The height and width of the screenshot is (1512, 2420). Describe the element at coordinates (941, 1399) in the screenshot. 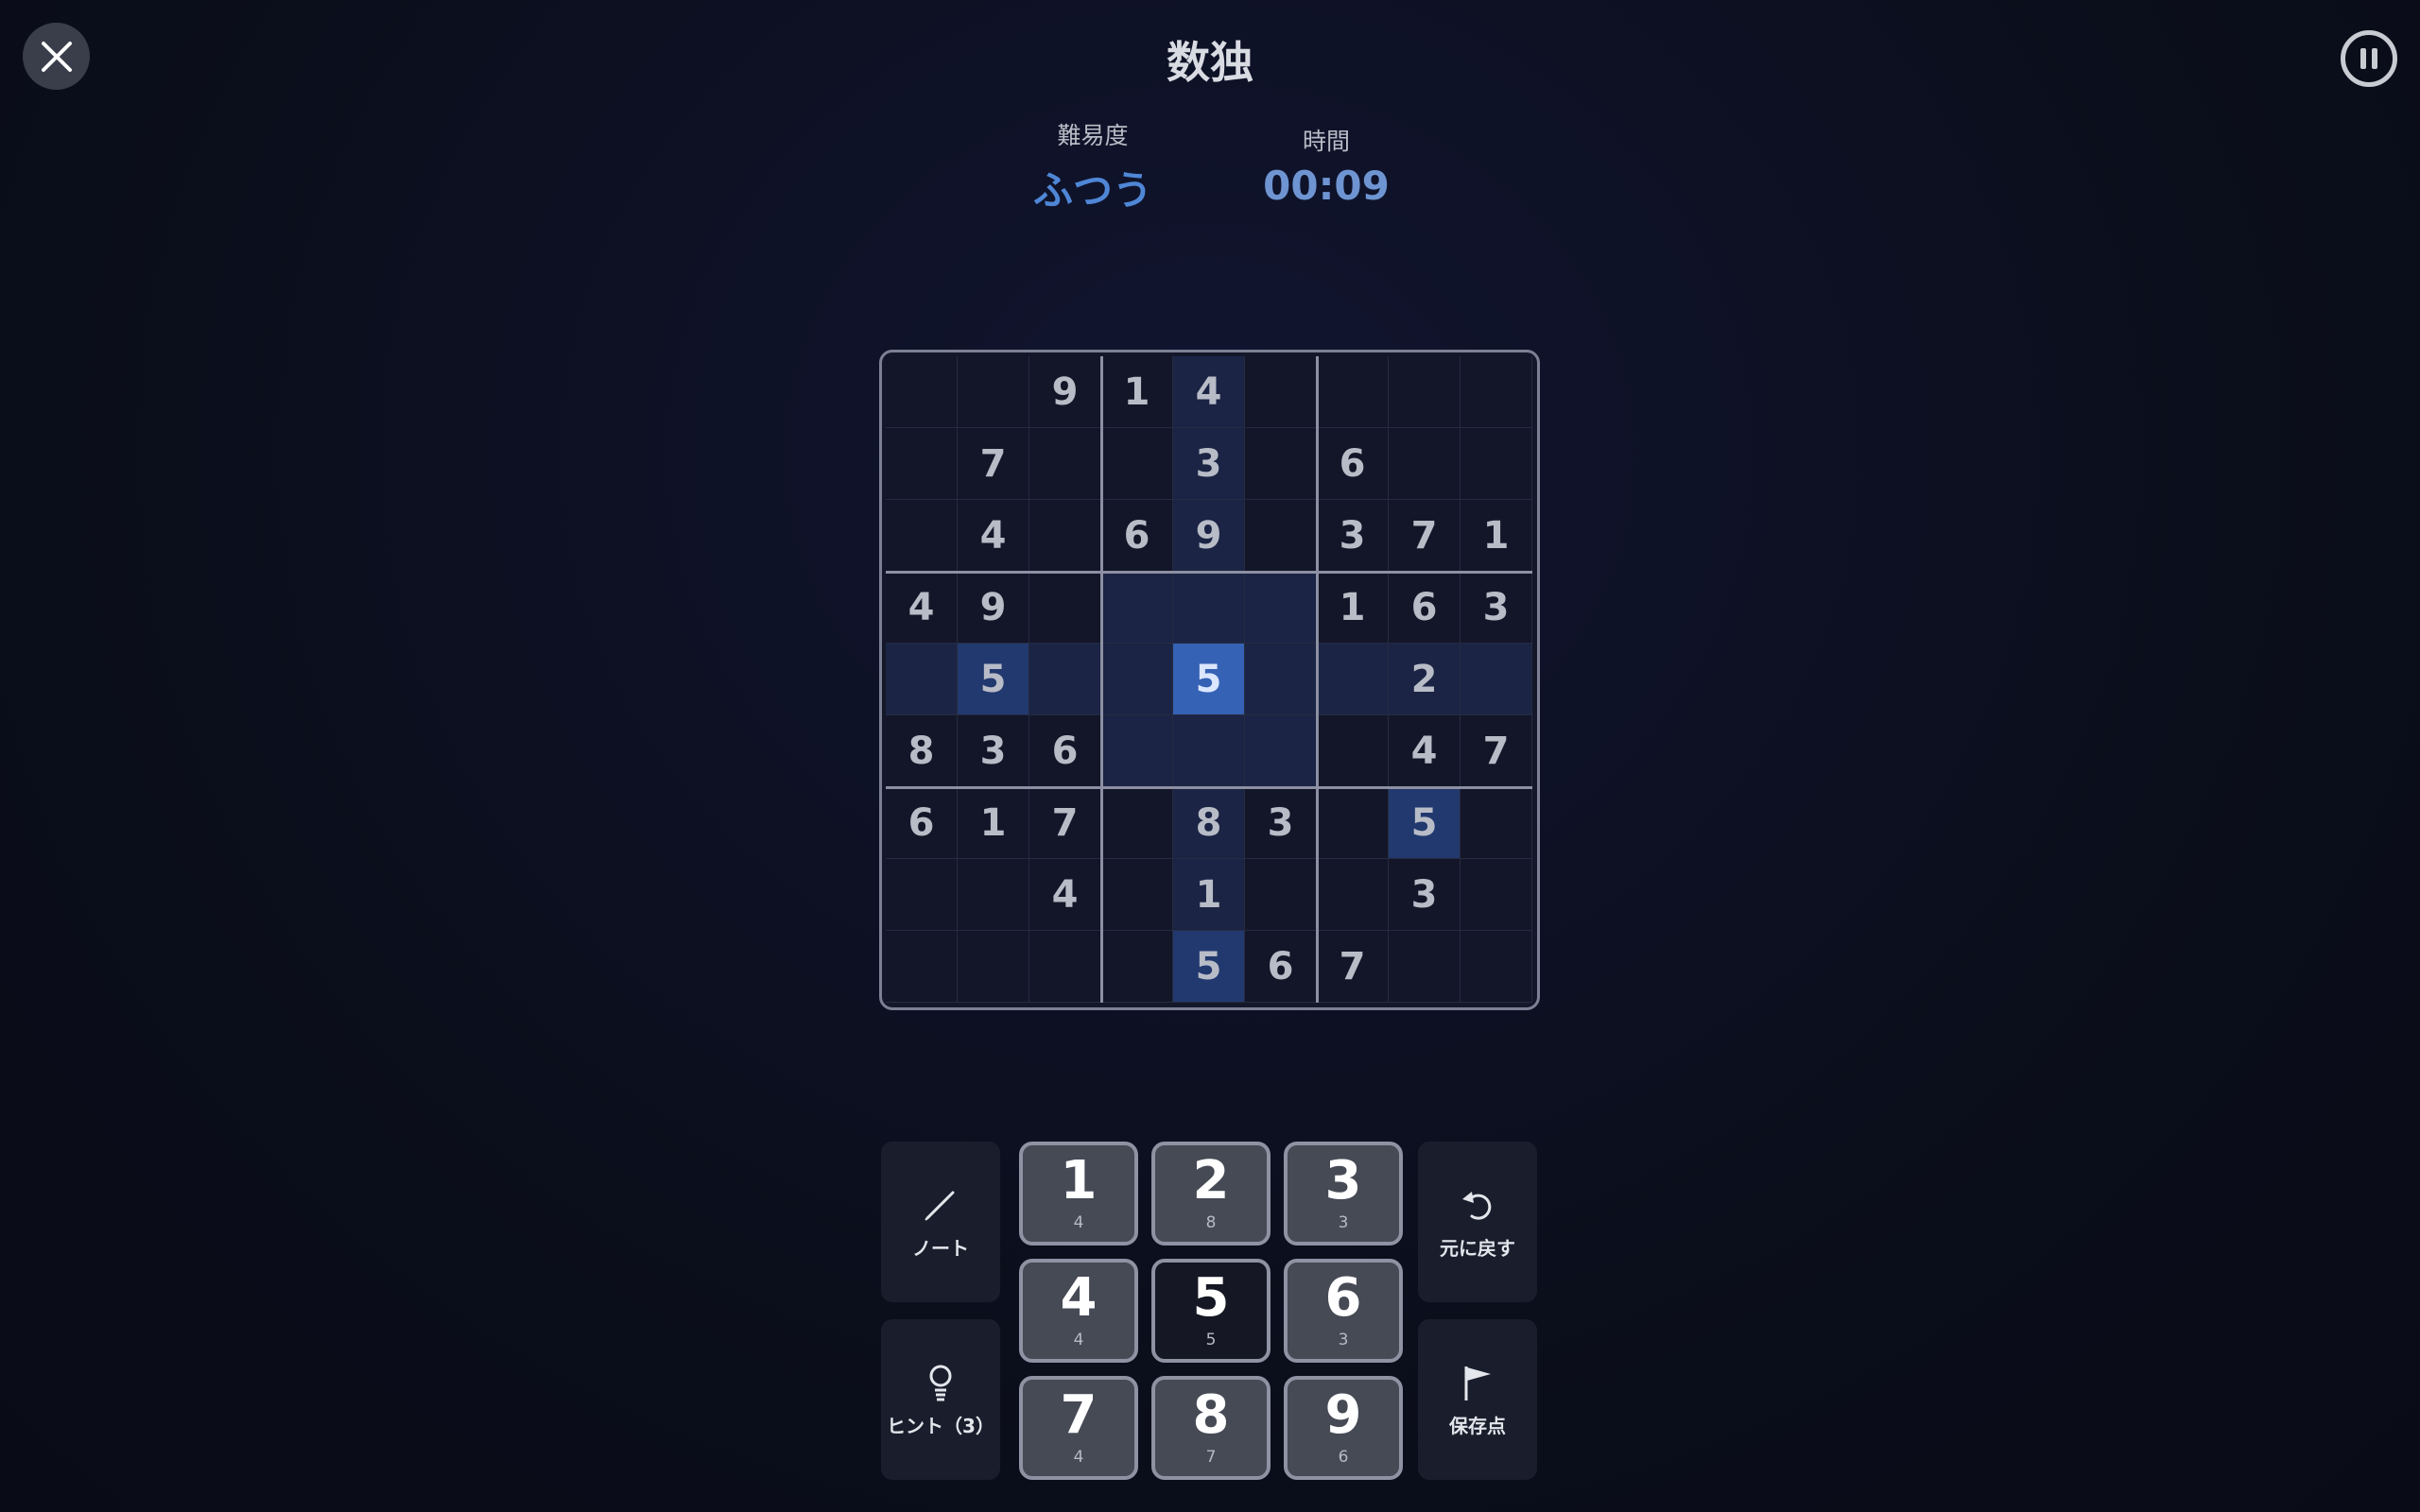

I see `hint-button: ヒント（3）` at that location.